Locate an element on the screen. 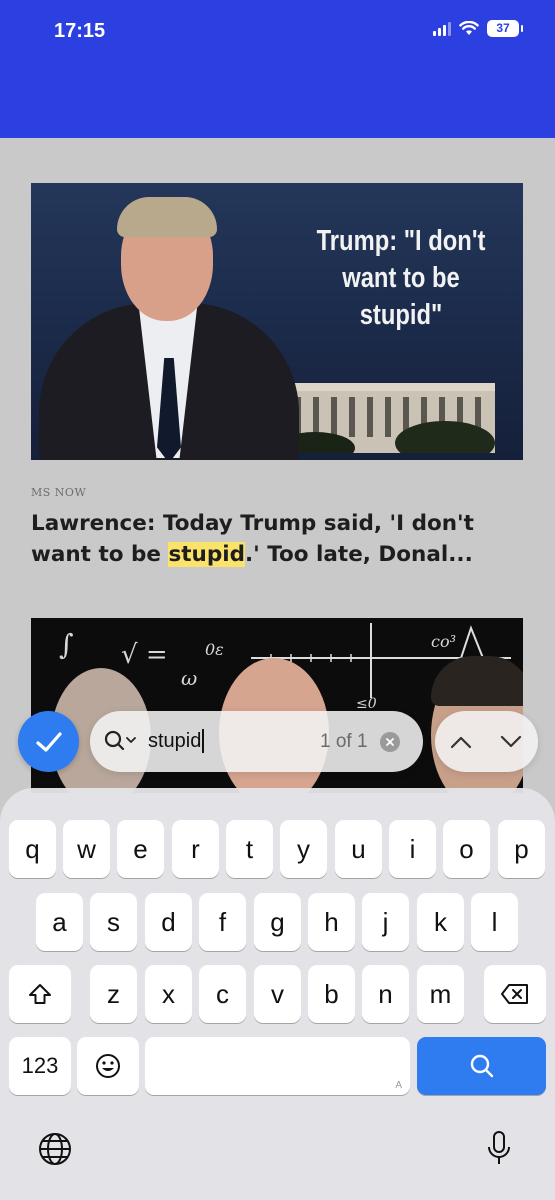  space-key: A is located at coordinates (277, 1066).